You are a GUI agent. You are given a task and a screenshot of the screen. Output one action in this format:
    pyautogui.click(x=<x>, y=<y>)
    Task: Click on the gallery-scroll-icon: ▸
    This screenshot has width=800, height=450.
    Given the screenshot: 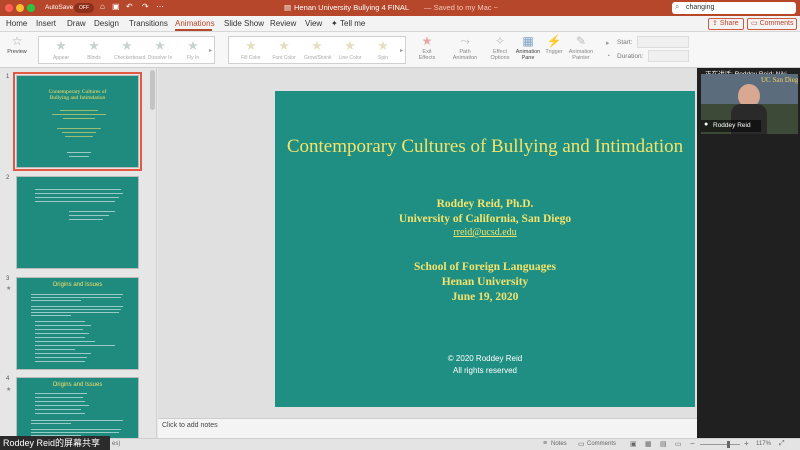 What is the action you would take?
    pyautogui.click(x=210, y=50)
    